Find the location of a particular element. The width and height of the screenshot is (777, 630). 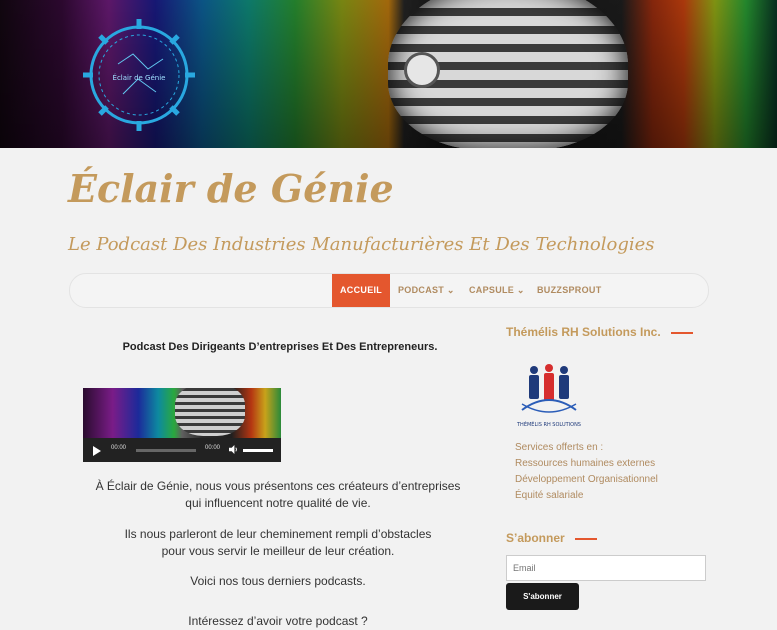

service-item: Ressources humaines externes is located at coordinates (585, 463).